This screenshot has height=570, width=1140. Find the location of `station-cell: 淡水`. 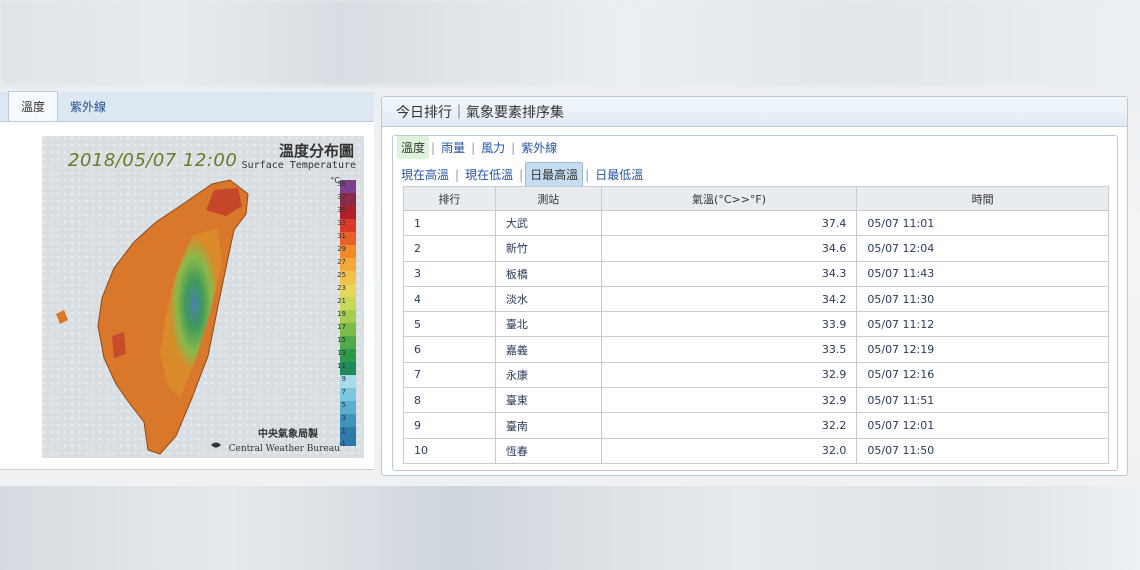

station-cell: 淡水 is located at coordinates (548, 299).